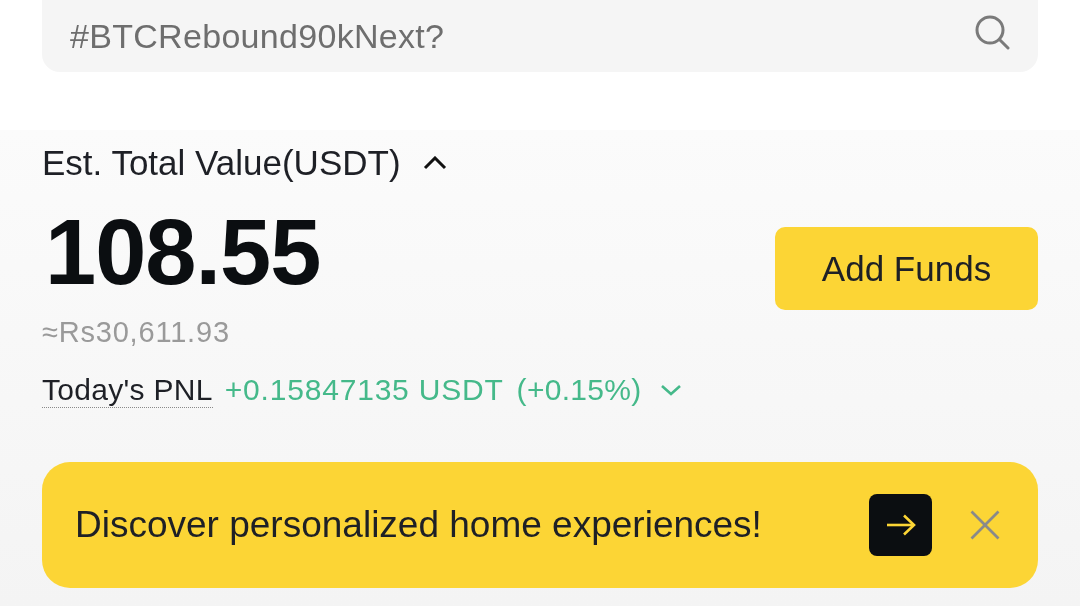 This screenshot has width=1080, height=606. Describe the element at coordinates (364, 390) in the screenshot. I see `pnl-value: +0.15847135 USDT` at that location.